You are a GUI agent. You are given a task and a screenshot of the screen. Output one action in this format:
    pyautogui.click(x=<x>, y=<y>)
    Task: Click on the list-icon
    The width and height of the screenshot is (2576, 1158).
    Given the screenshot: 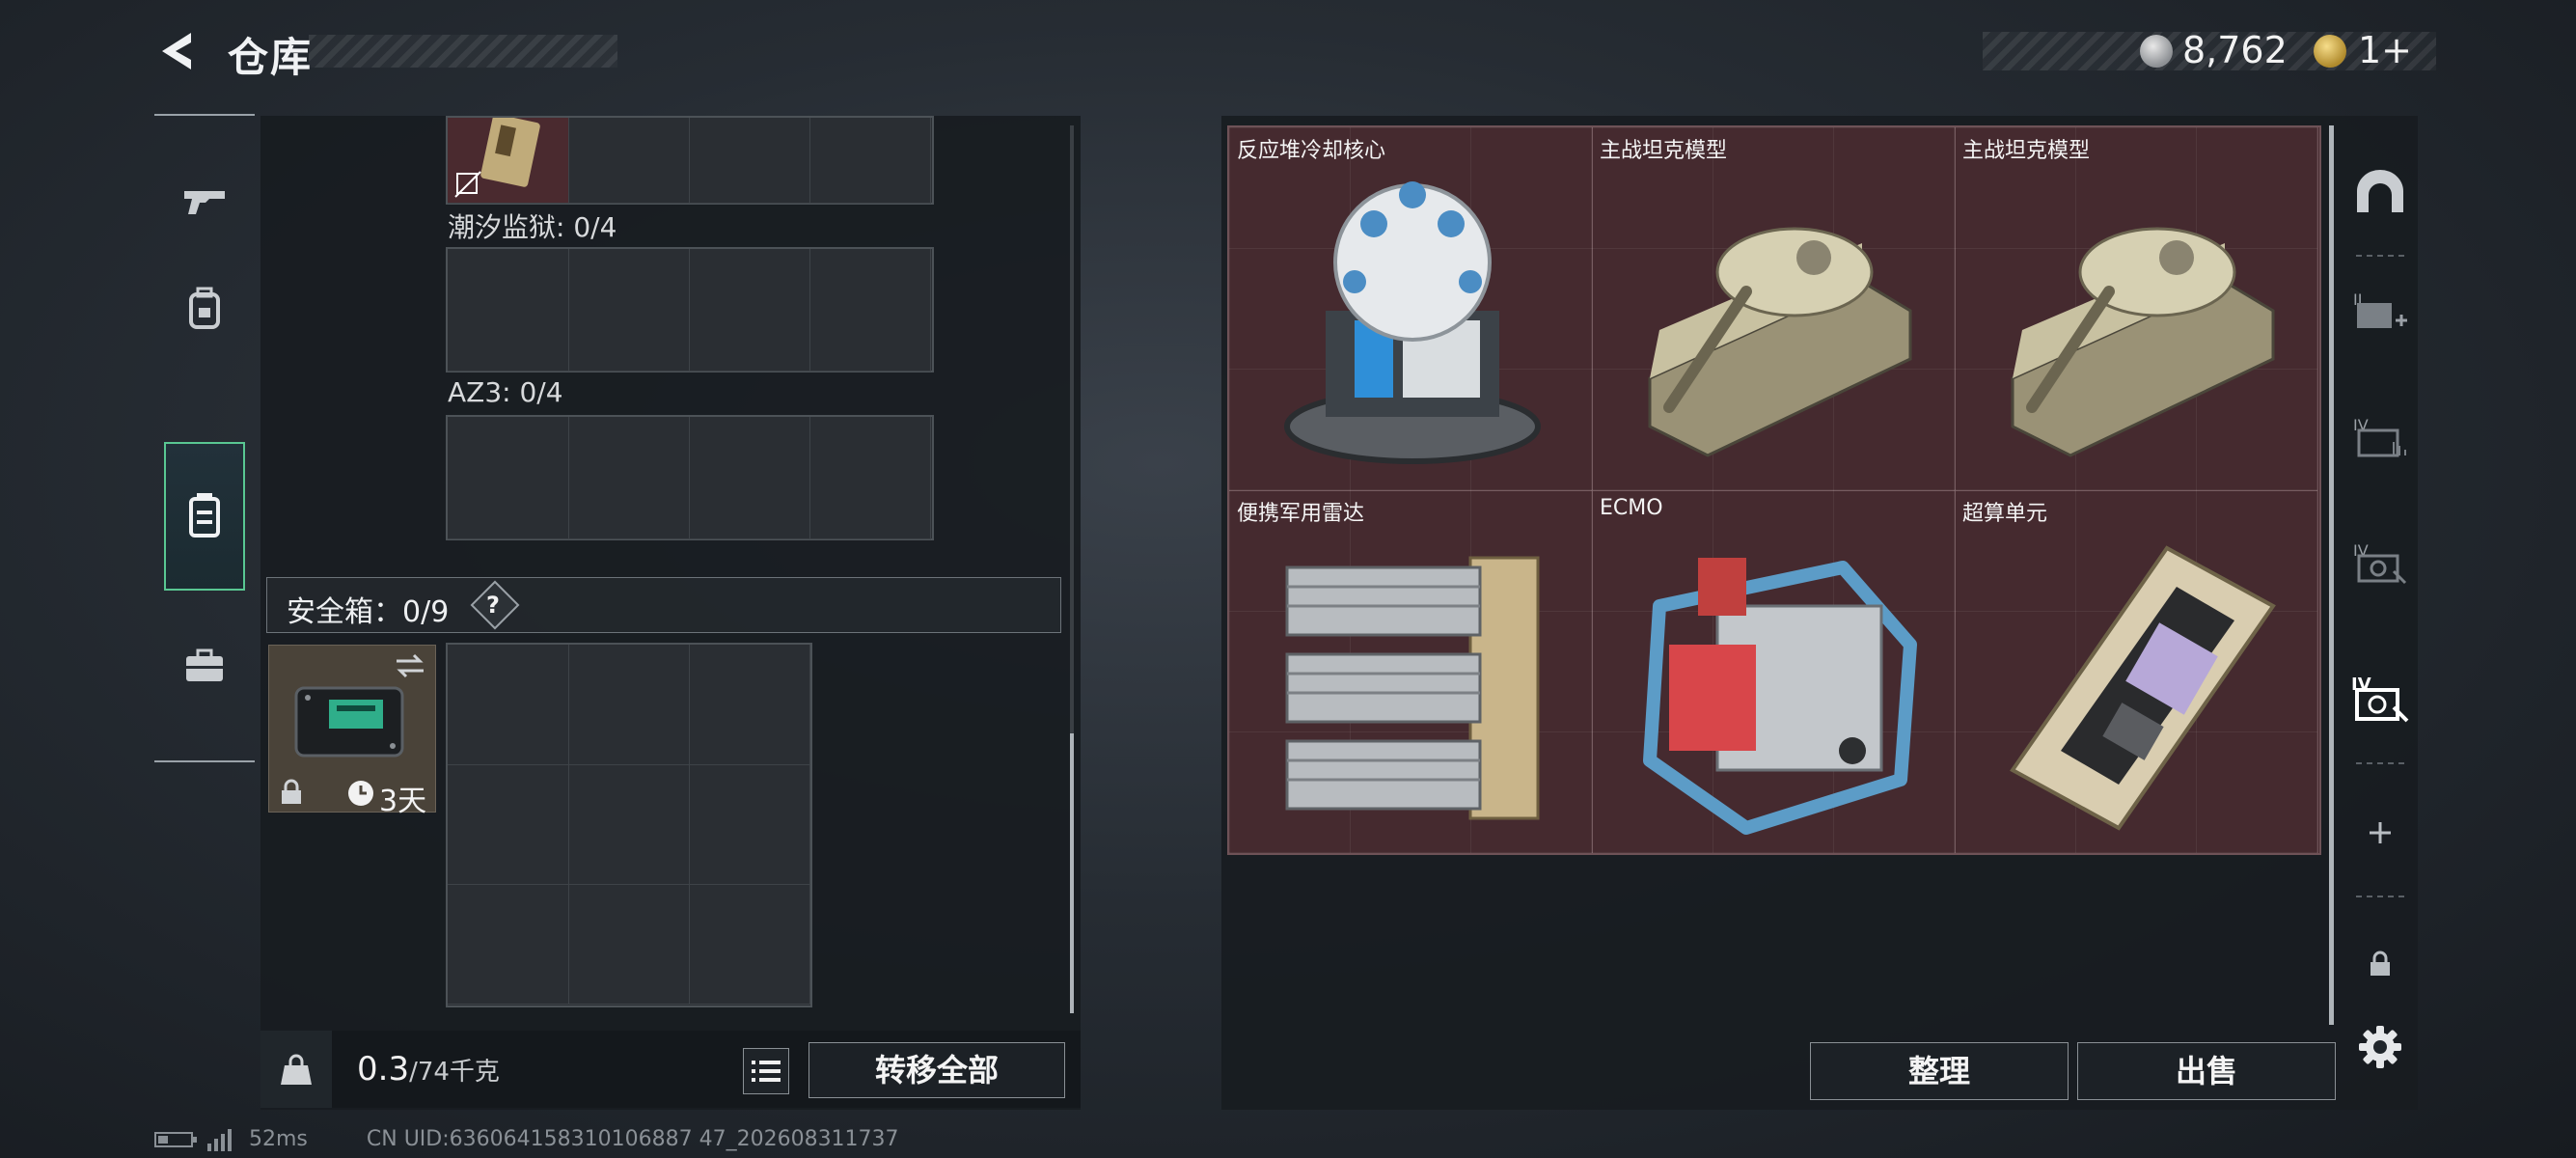 What is the action you would take?
    pyautogui.click(x=767, y=1071)
    